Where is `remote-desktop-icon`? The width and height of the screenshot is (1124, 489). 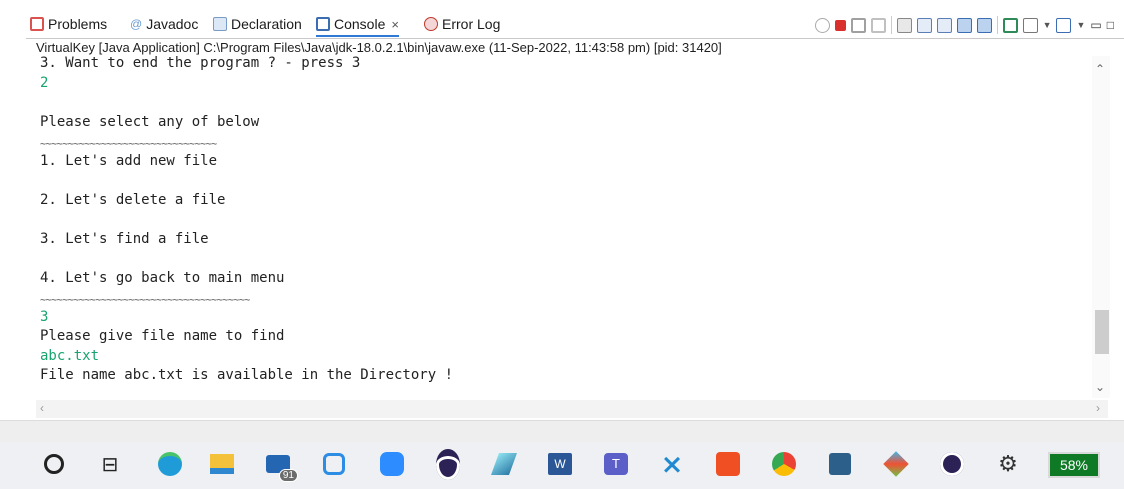 remote-desktop-icon is located at coordinates (840, 464).